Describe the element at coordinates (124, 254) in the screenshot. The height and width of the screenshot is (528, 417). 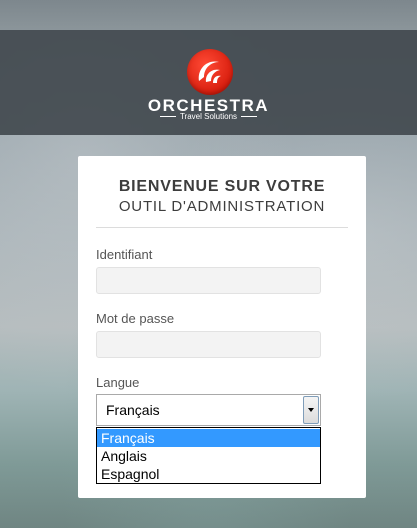
I see `identifiant-label: Identifiant` at that location.